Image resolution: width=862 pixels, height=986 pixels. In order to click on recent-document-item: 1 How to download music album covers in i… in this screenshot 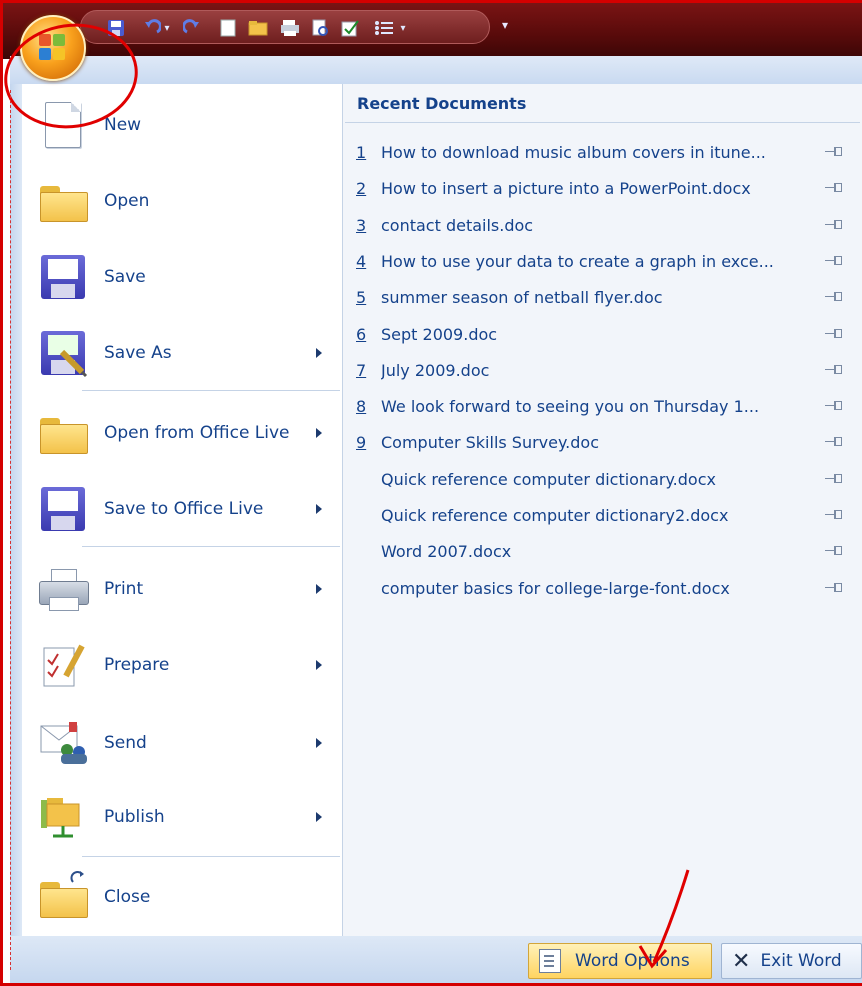, I will do `click(603, 152)`.